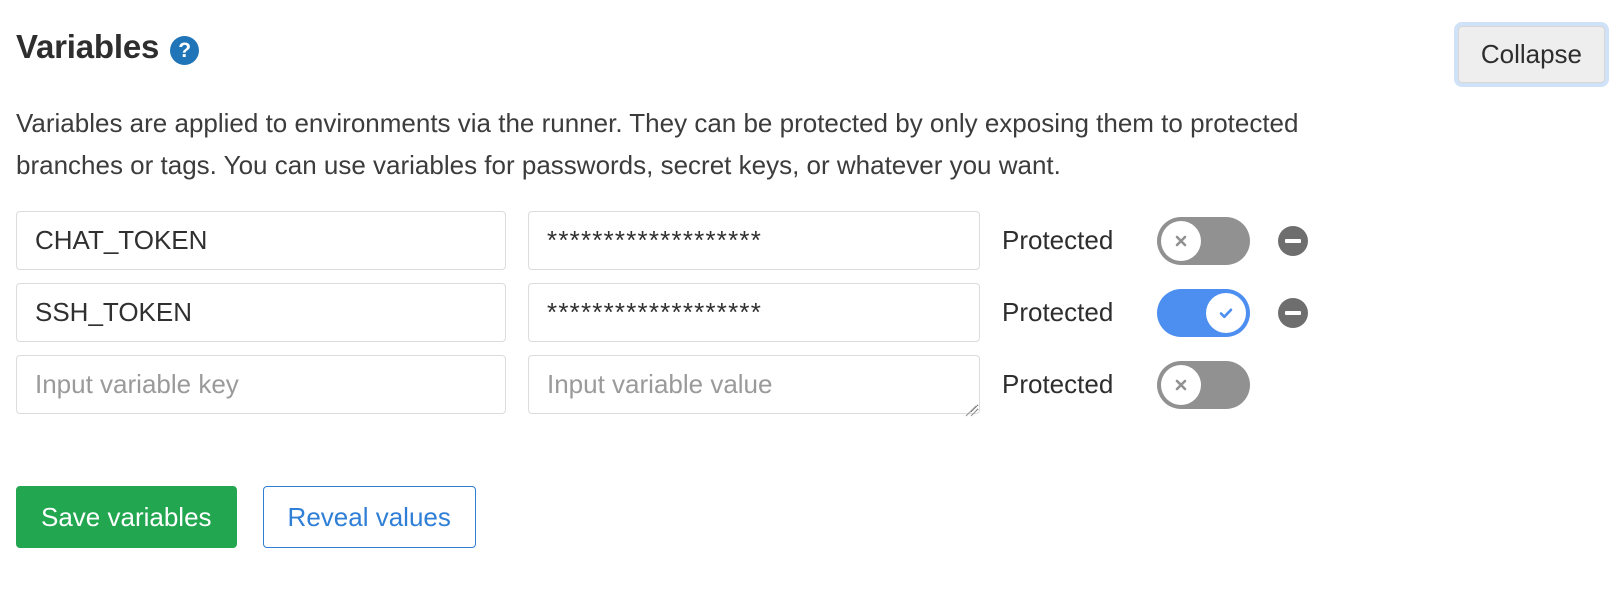 Image resolution: width=1620 pixels, height=596 pixels. I want to click on save-variables-button: Save variables, so click(126, 517).